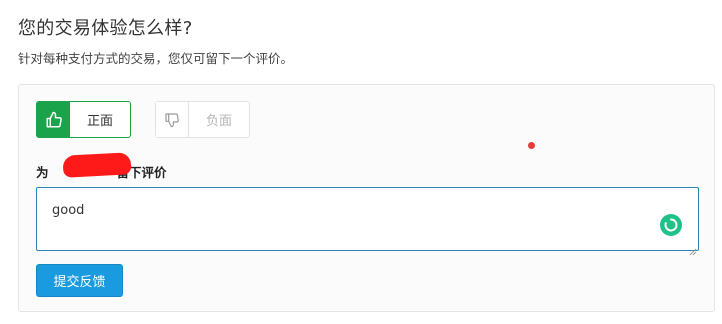 This screenshot has width=722, height=324. I want to click on resize-handle-icon, so click(693, 248).